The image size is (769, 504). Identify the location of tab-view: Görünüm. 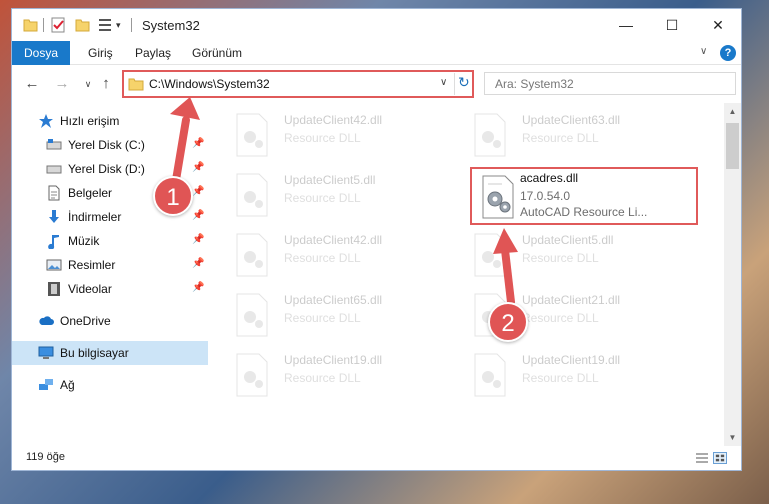
(217, 53).